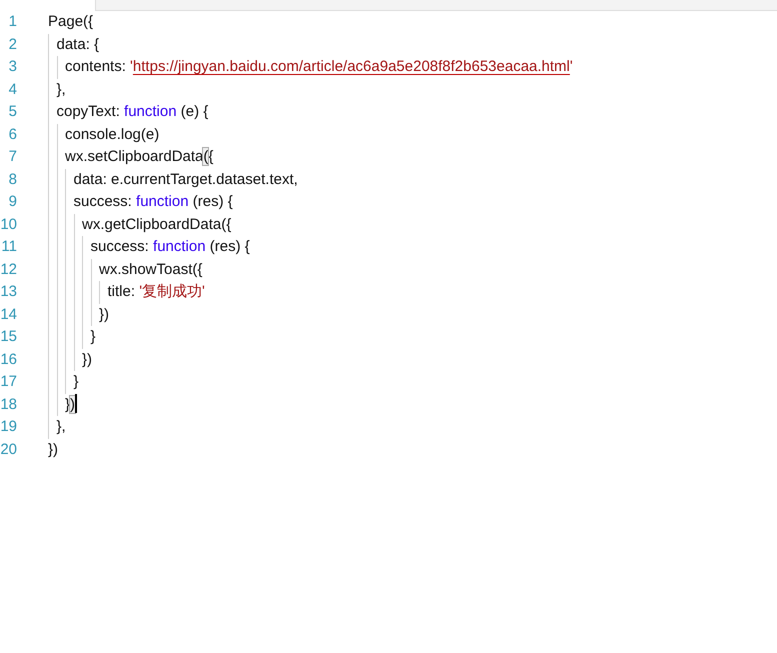  What do you see at coordinates (8, 360) in the screenshot?
I see `line-number: 16` at bounding box center [8, 360].